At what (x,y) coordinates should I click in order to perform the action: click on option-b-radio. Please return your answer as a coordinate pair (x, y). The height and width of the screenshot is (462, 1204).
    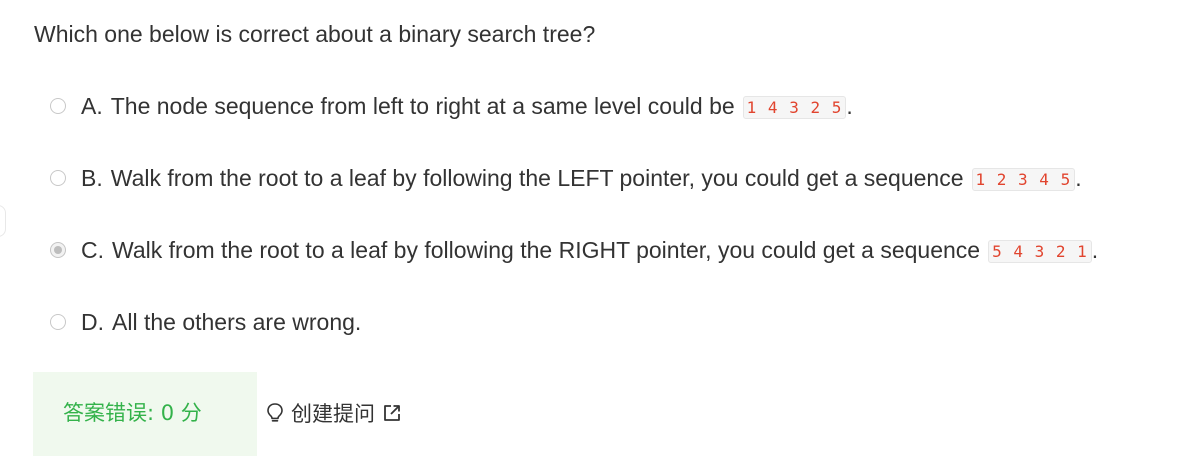
    Looking at the image, I should click on (58, 178).